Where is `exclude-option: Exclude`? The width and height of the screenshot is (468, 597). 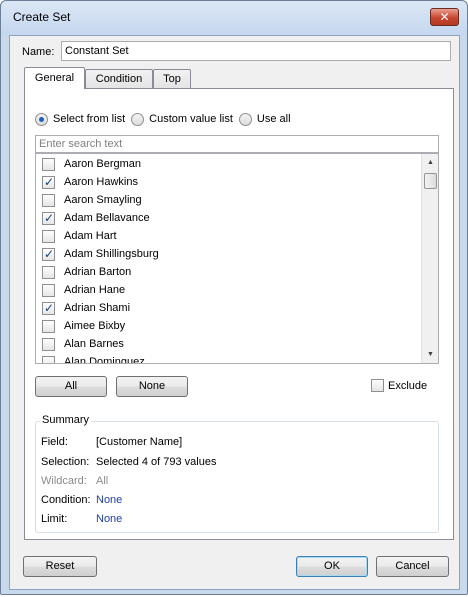 exclude-option: Exclude is located at coordinates (399, 385).